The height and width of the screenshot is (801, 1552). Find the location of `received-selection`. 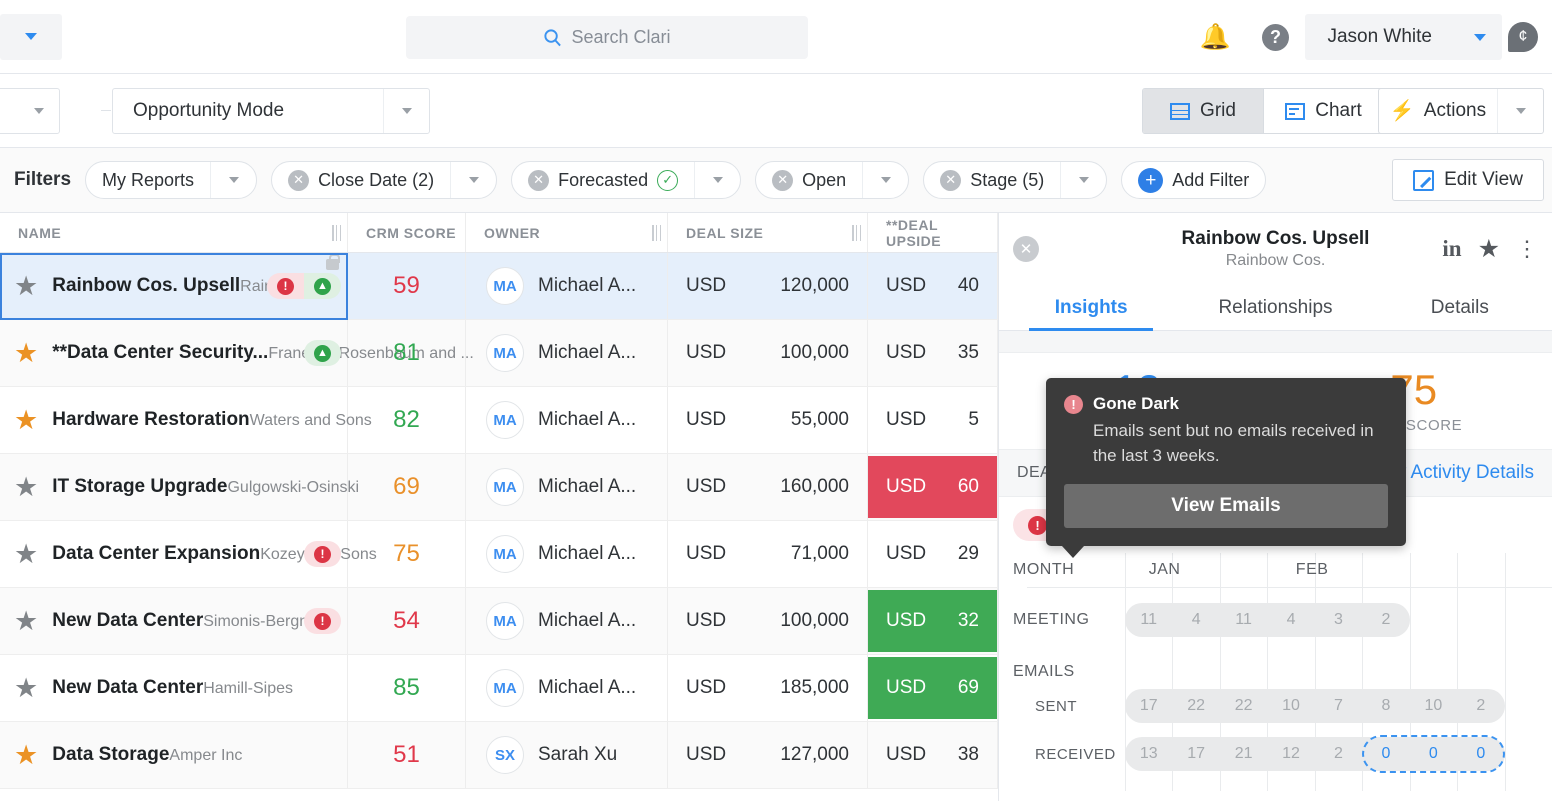

received-selection is located at coordinates (1433, 754).